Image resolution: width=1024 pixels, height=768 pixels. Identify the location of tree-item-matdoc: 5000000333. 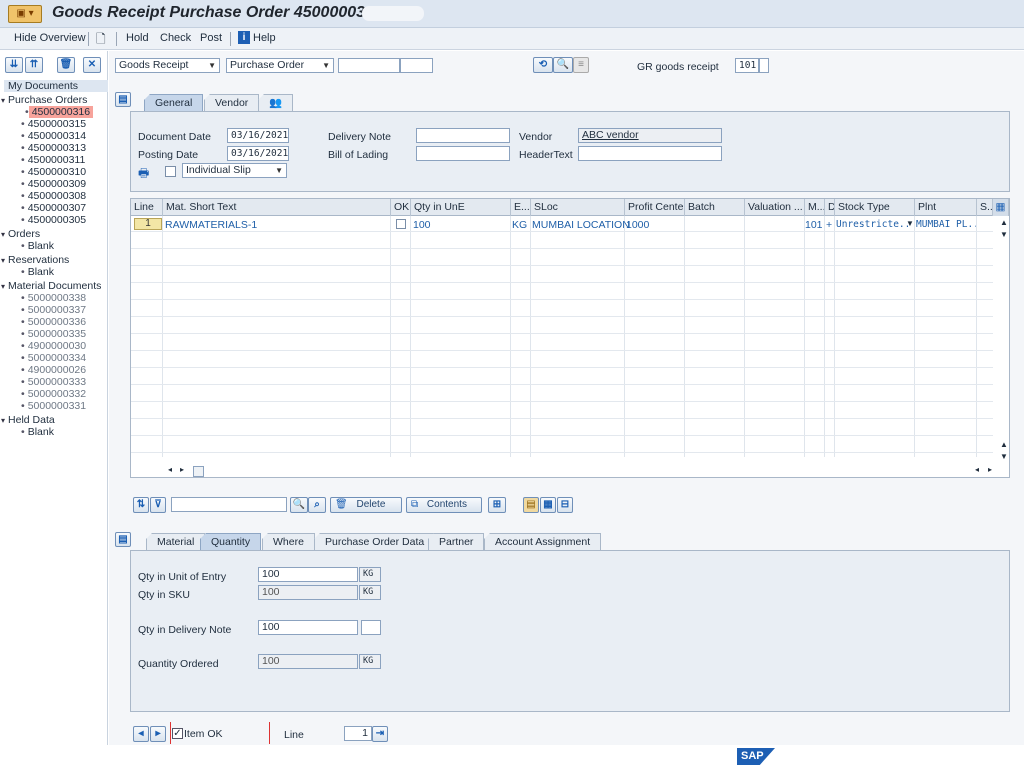
(57, 382).